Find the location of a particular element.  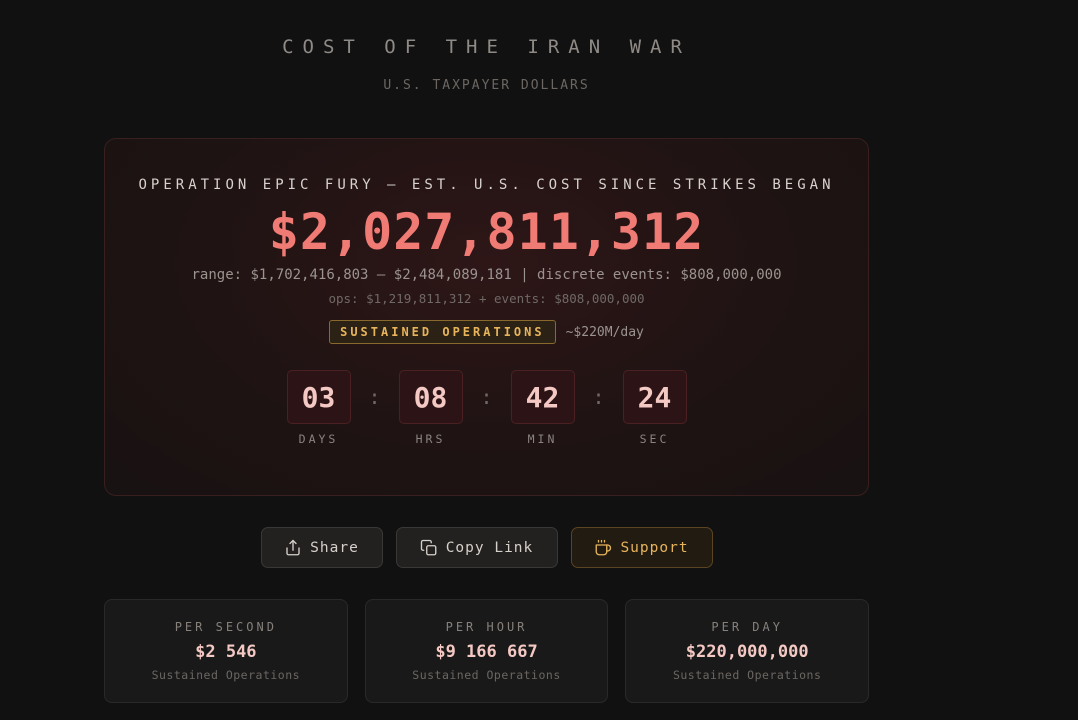

copy-link-button-label: Copy Link is located at coordinates (489, 547).